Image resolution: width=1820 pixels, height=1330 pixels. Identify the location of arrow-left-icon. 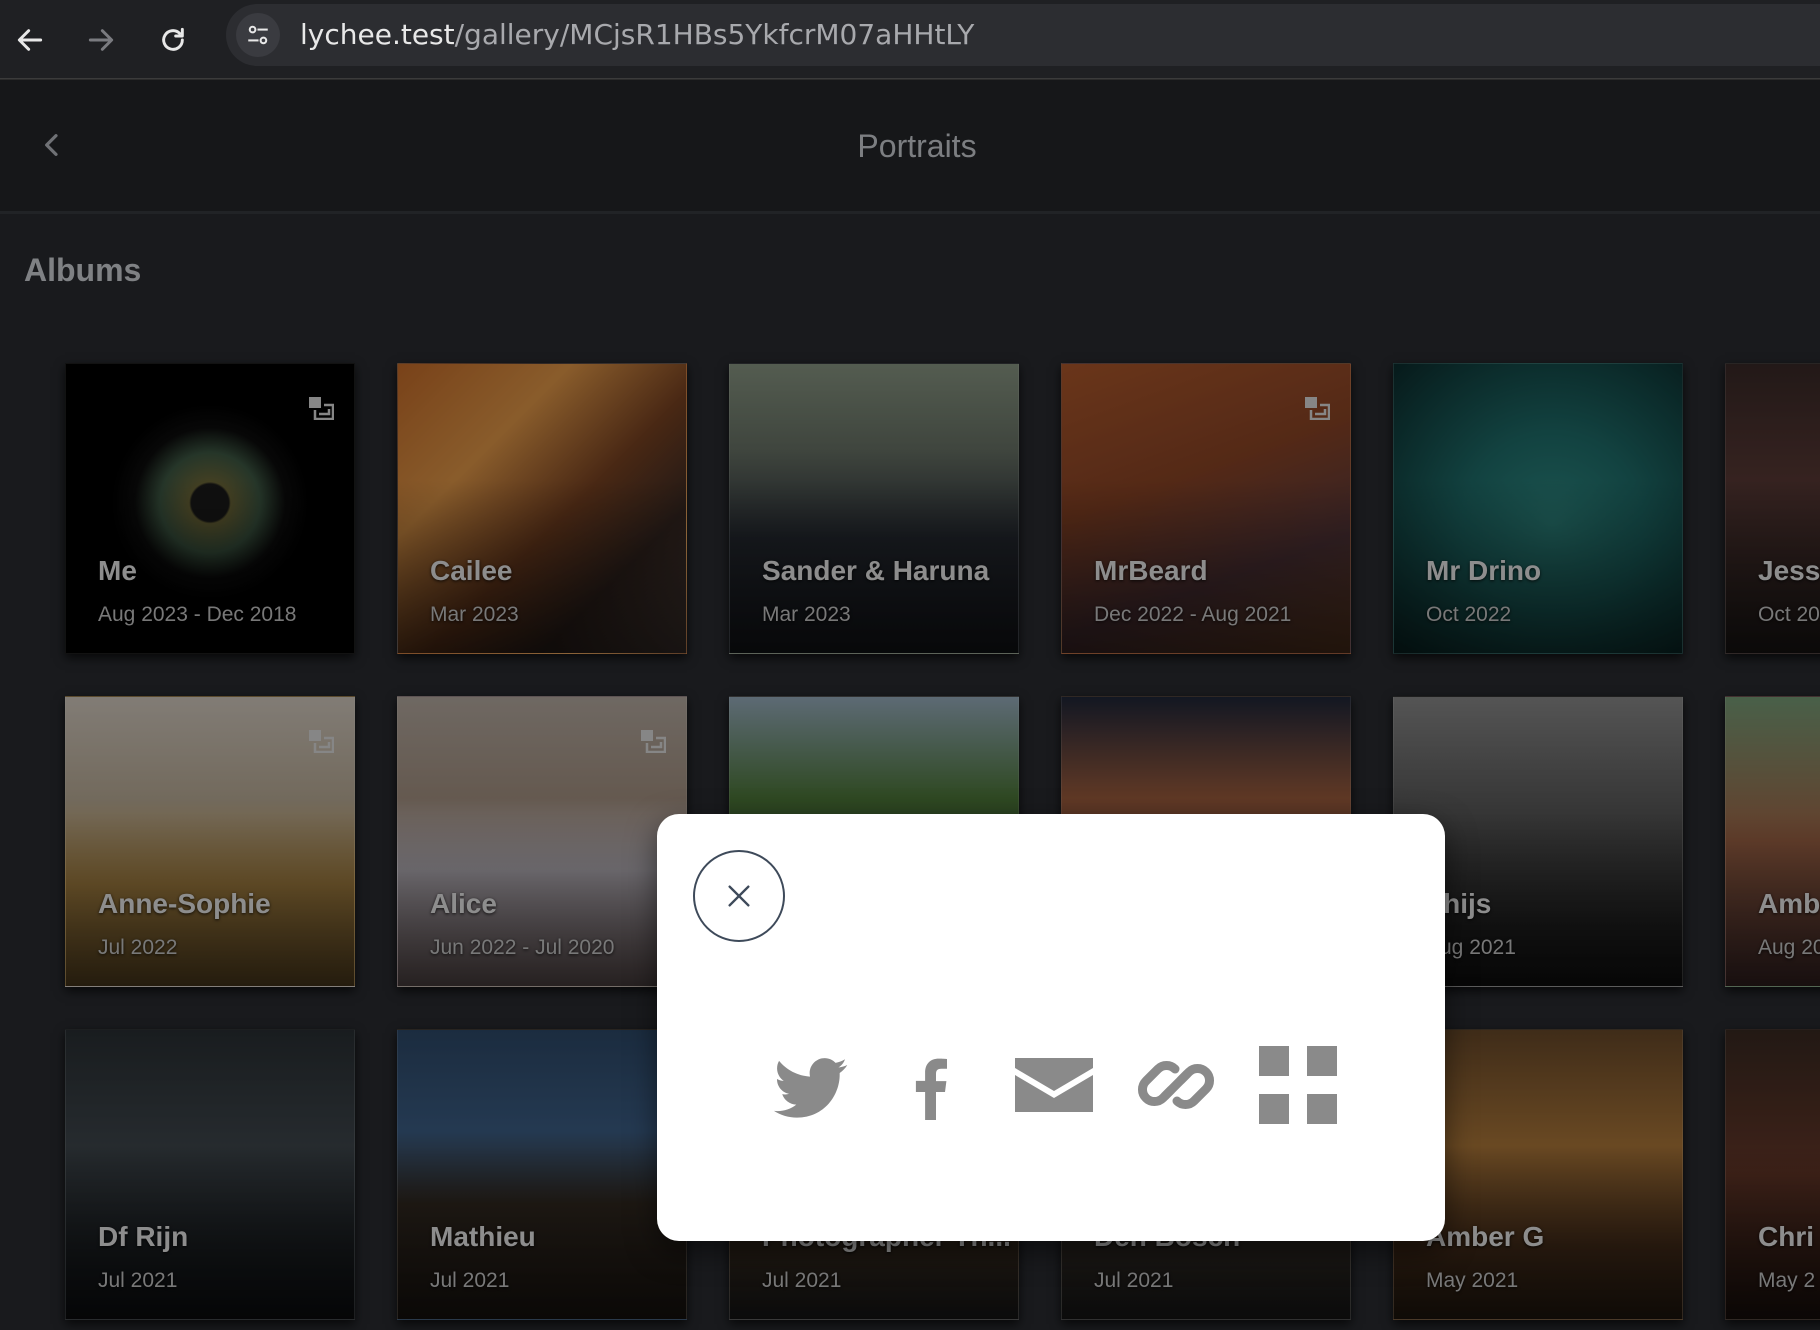
(30, 40).